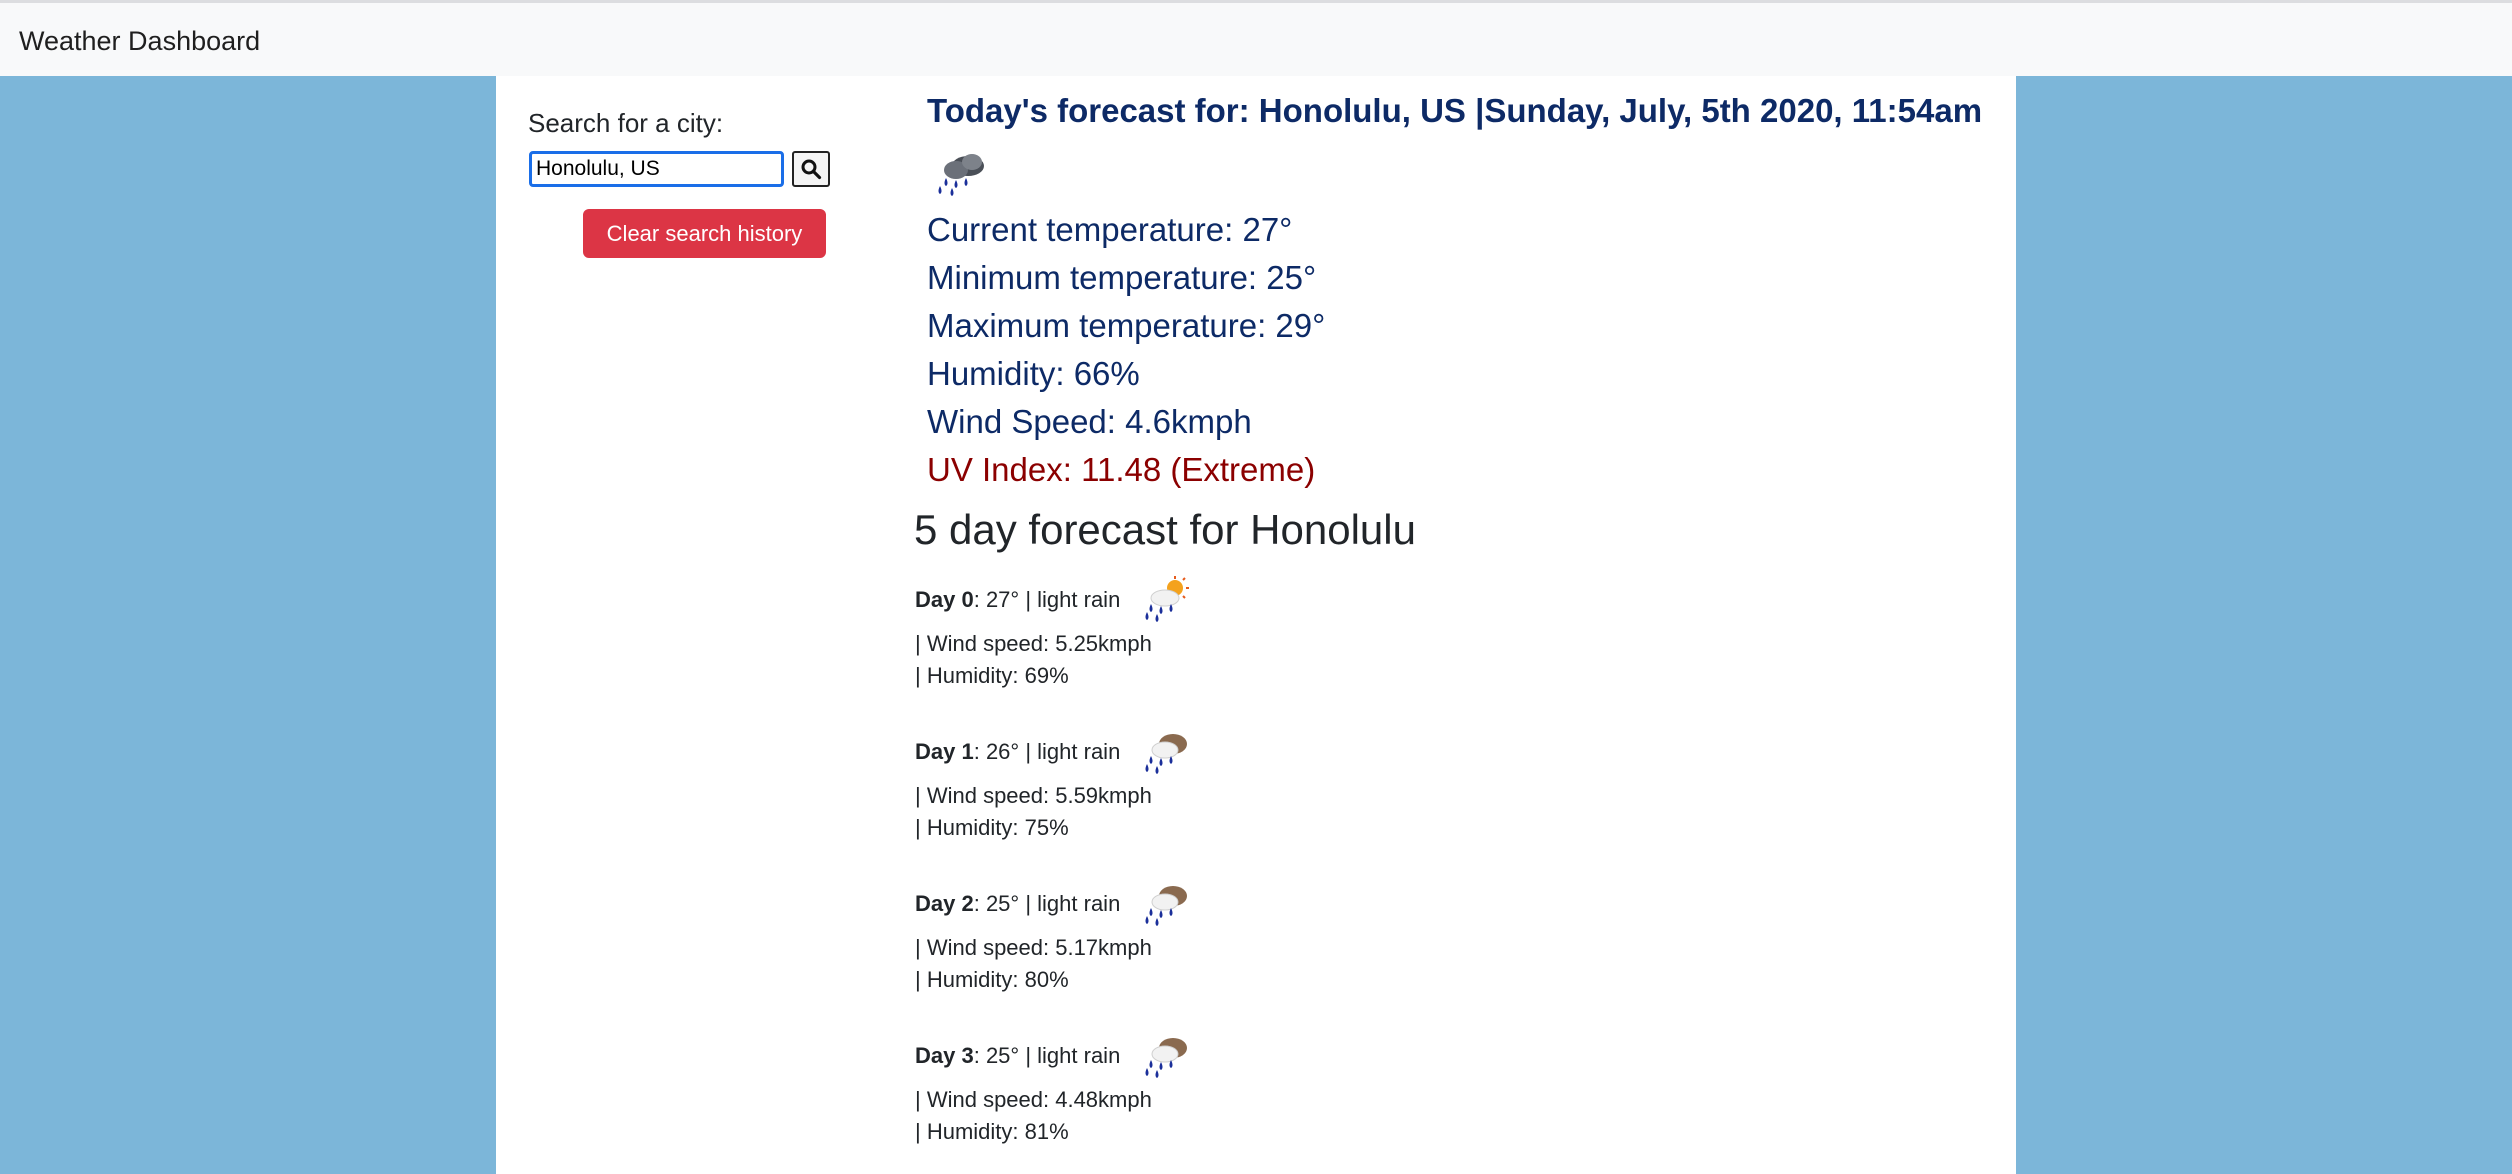 The image size is (2512, 1174). What do you see at coordinates (944, 903) in the screenshot?
I see `forecast-day-label: Day 2` at bounding box center [944, 903].